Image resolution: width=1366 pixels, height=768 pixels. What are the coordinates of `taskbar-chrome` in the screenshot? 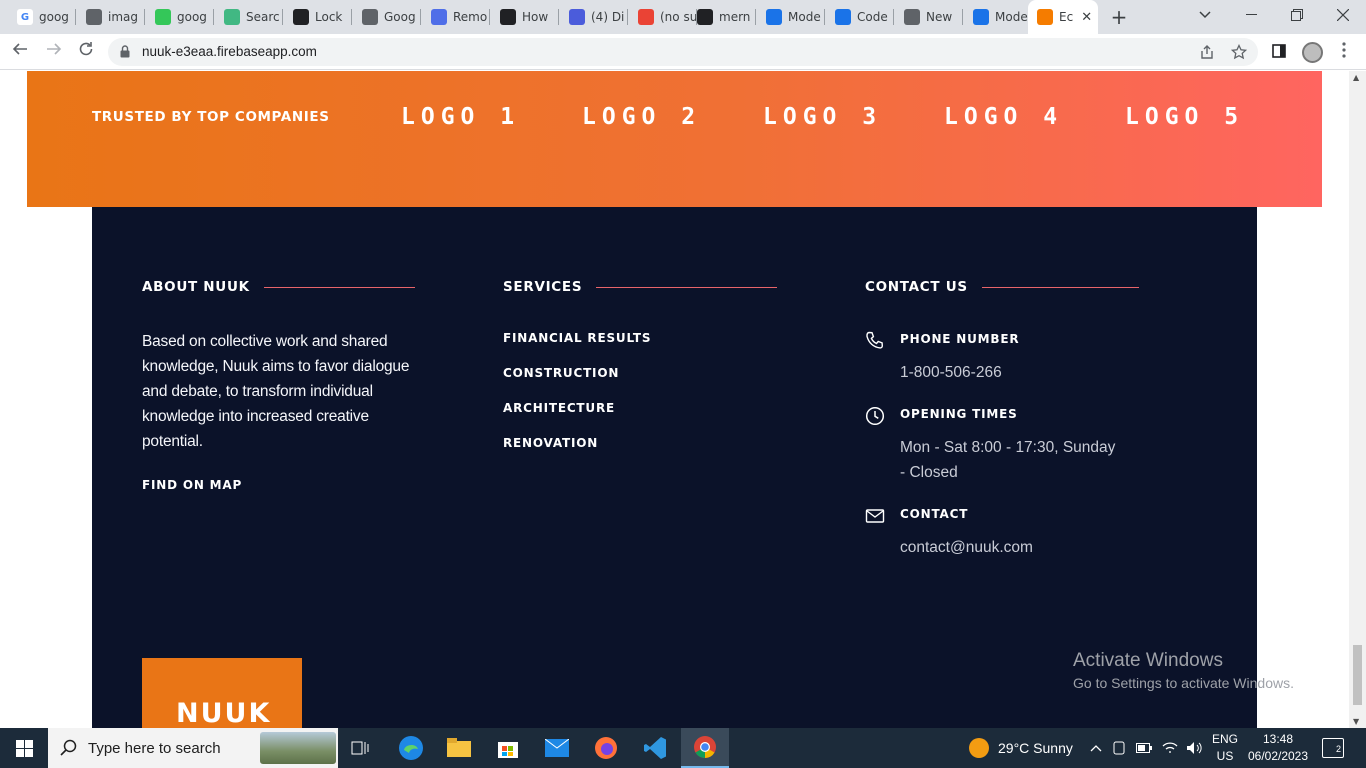 It's located at (705, 748).